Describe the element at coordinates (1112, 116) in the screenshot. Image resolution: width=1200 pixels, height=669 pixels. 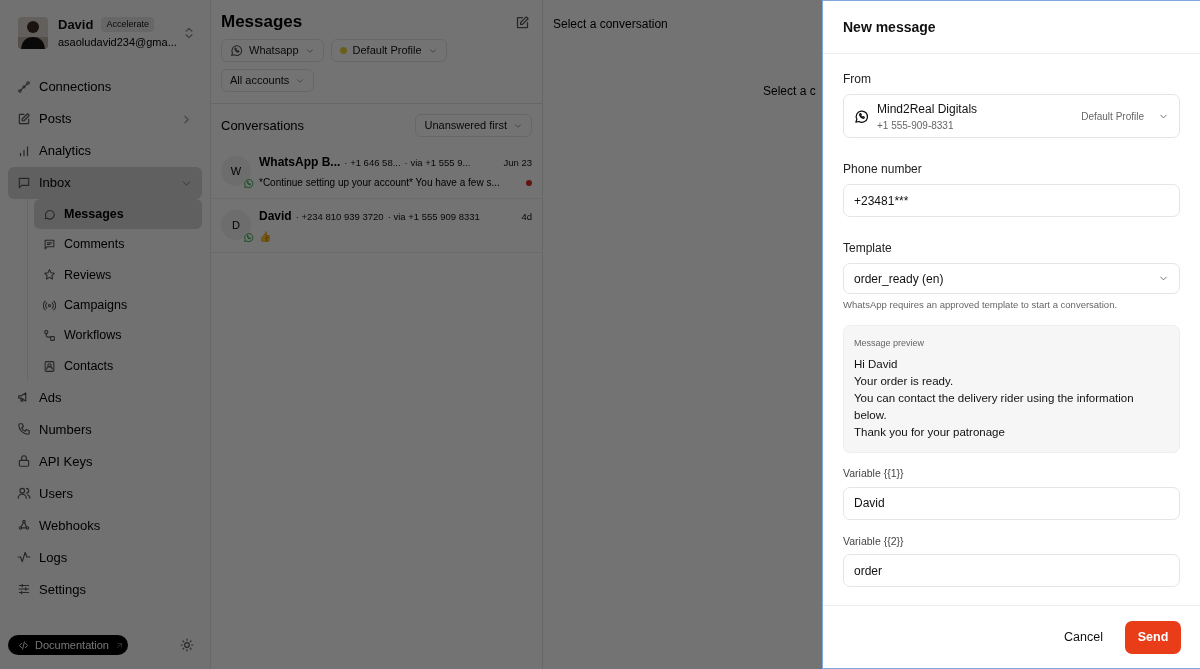
I see `profile-name: Default Profile` at that location.